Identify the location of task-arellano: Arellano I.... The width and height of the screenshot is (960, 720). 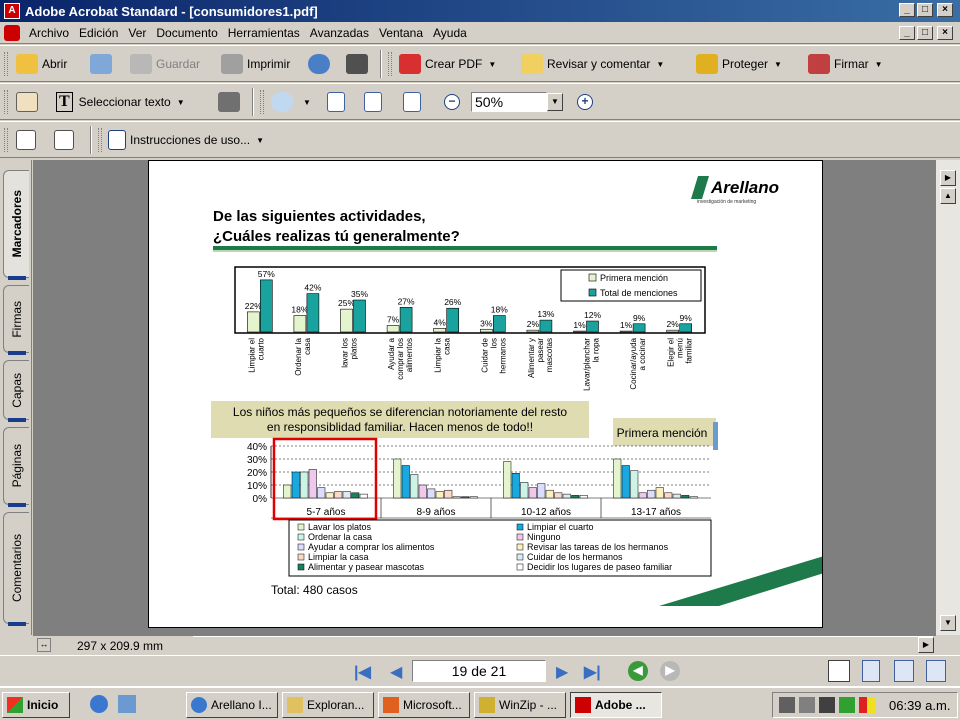
(232, 705).